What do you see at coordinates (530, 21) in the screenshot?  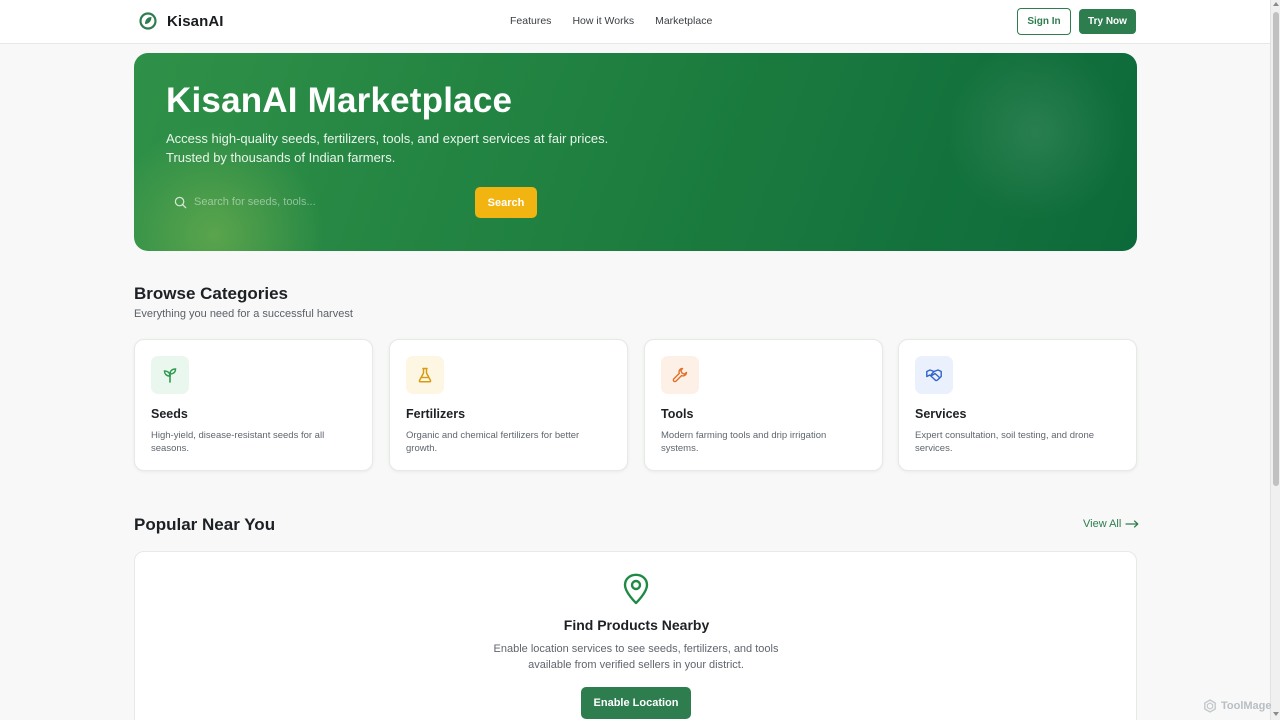 I see `nav-features: Features` at bounding box center [530, 21].